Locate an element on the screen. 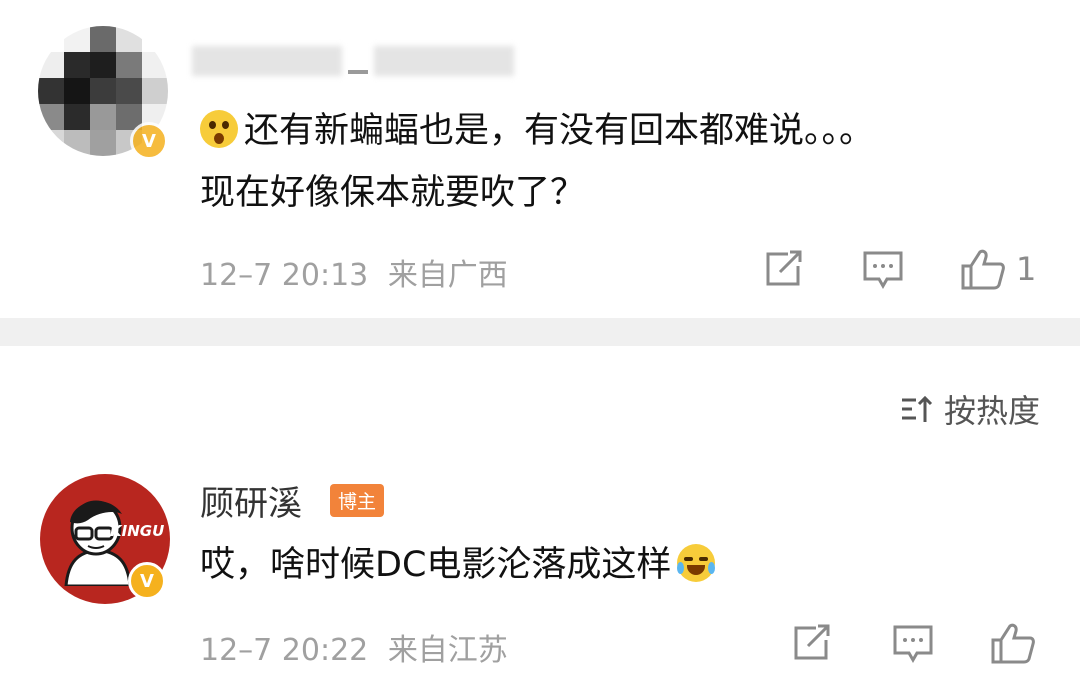 The width and height of the screenshot is (1080, 691). comment-button is located at coordinates (913, 644).